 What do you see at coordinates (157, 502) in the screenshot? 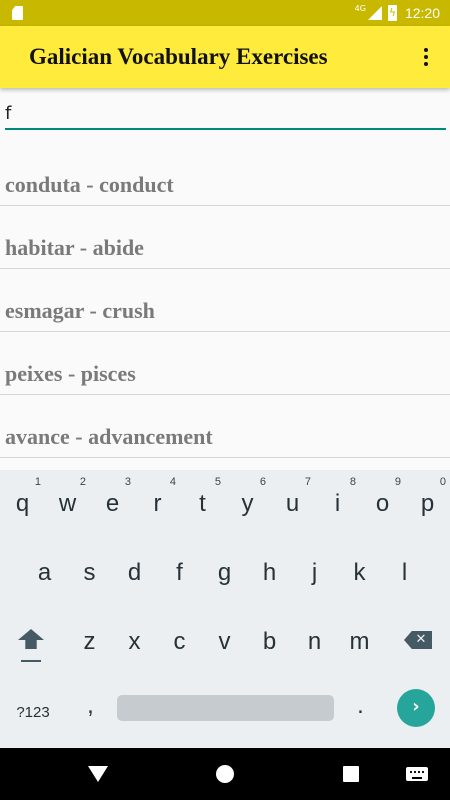
I see `key-r: r4` at bounding box center [157, 502].